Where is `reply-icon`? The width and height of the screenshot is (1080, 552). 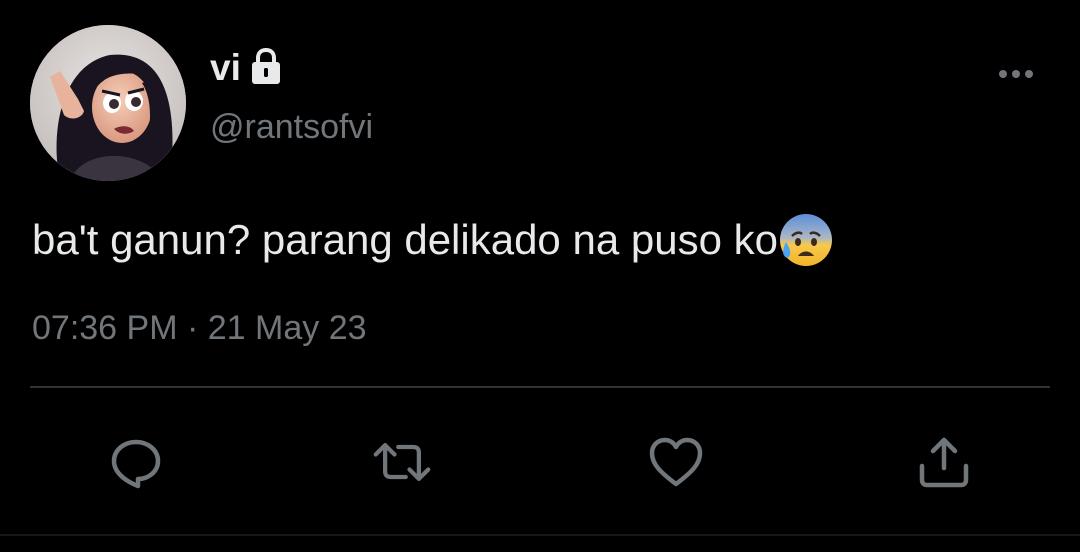 reply-icon is located at coordinates (136, 464).